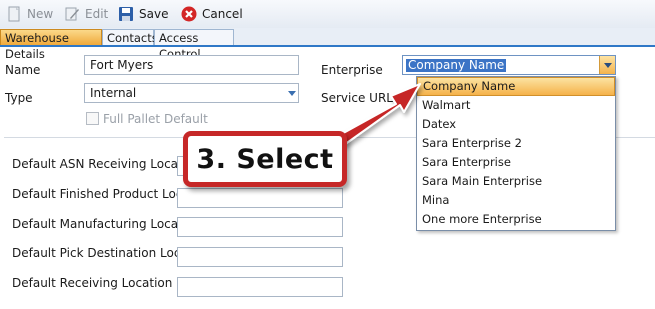  What do you see at coordinates (92, 118) in the screenshot?
I see `full-pallet-checkbox` at bounding box center [92, 118].